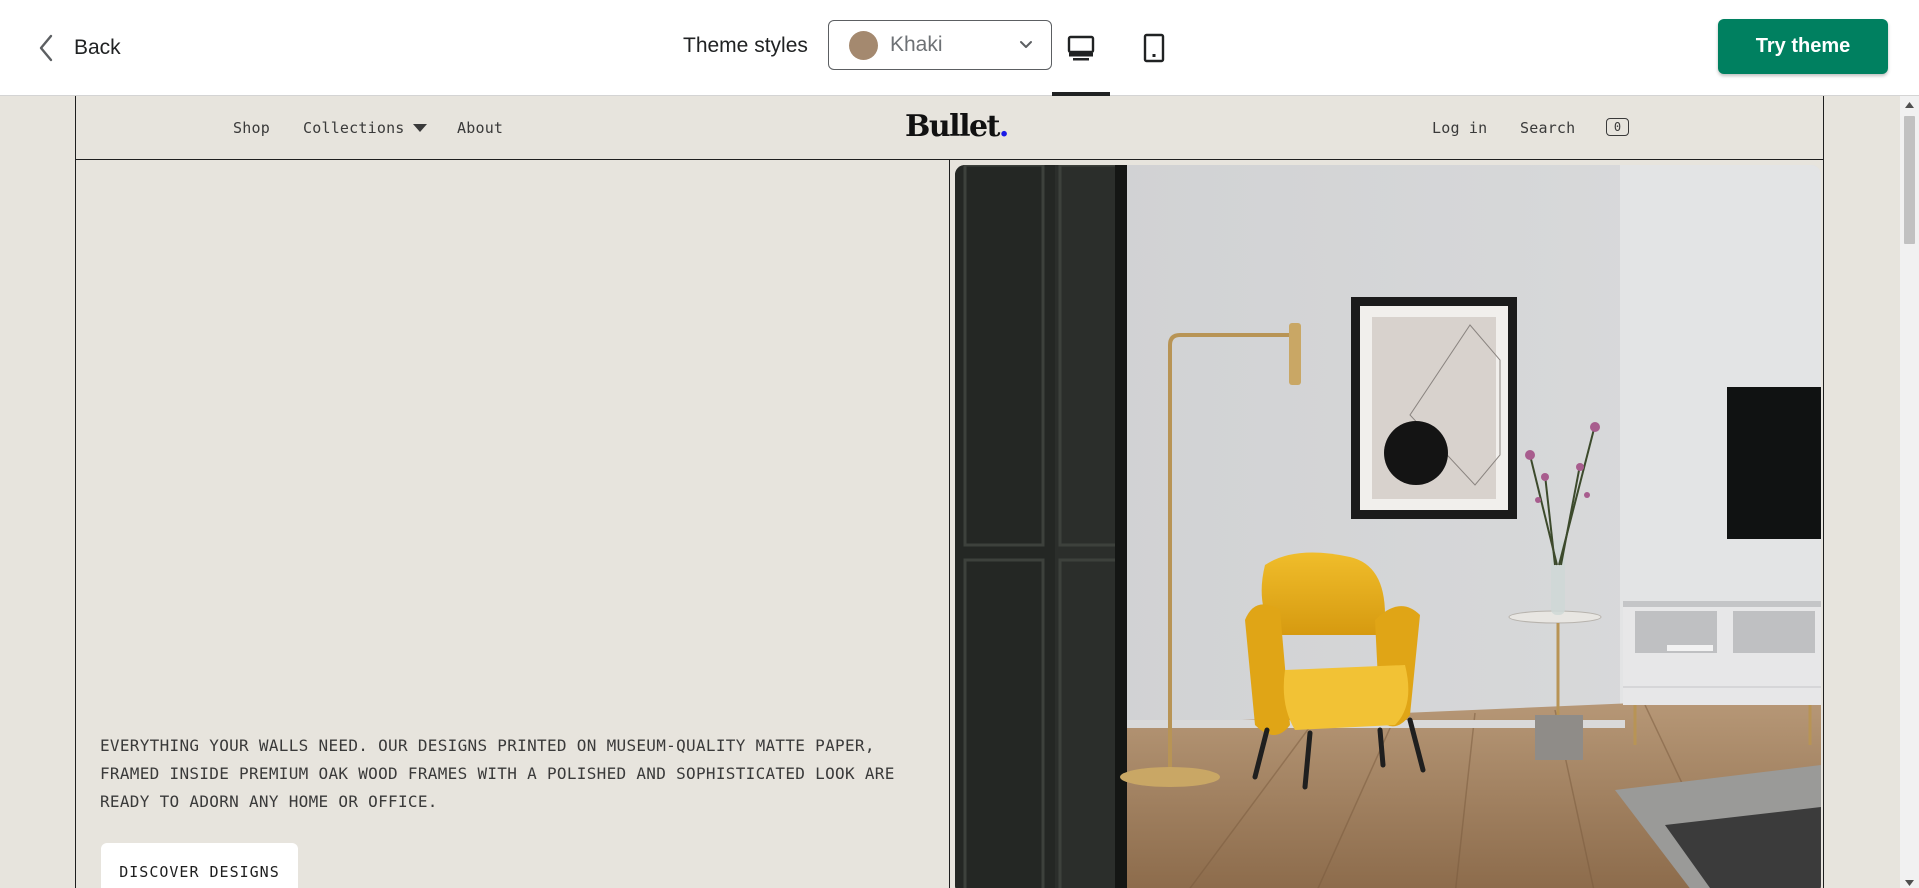  Describe the element at coordinates (354, 128) in the screenshot. I see `nav-collections-label: Collections` at that location.